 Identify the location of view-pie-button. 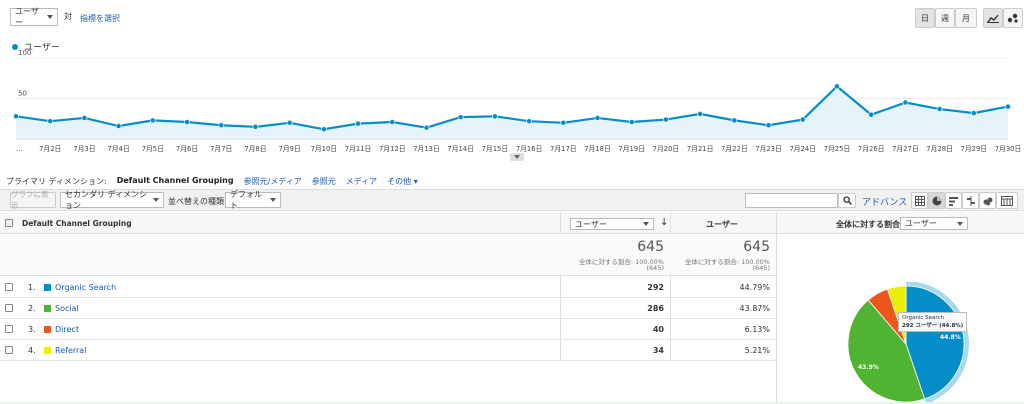
(936, 200).